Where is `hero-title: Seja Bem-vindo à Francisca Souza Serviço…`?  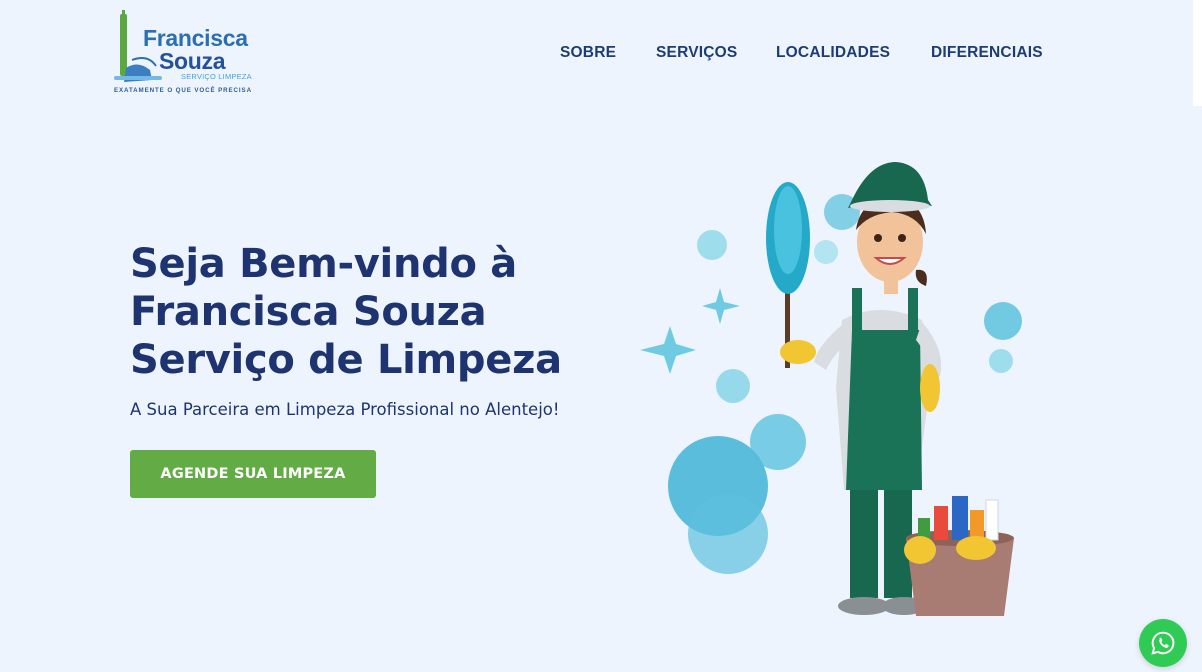 hero-title: Seja Bem-vindo à Francisca Souza Serviço… is located at coordinates (370, 312).